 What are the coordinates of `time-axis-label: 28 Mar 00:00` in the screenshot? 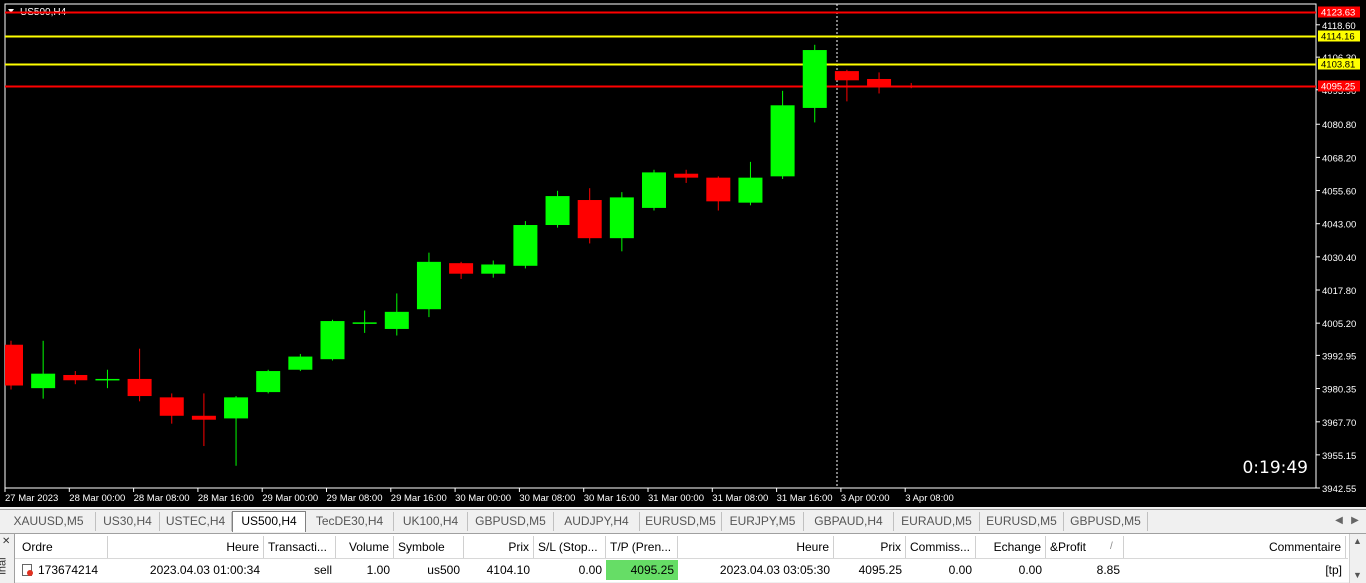 It's located at (97, 498).